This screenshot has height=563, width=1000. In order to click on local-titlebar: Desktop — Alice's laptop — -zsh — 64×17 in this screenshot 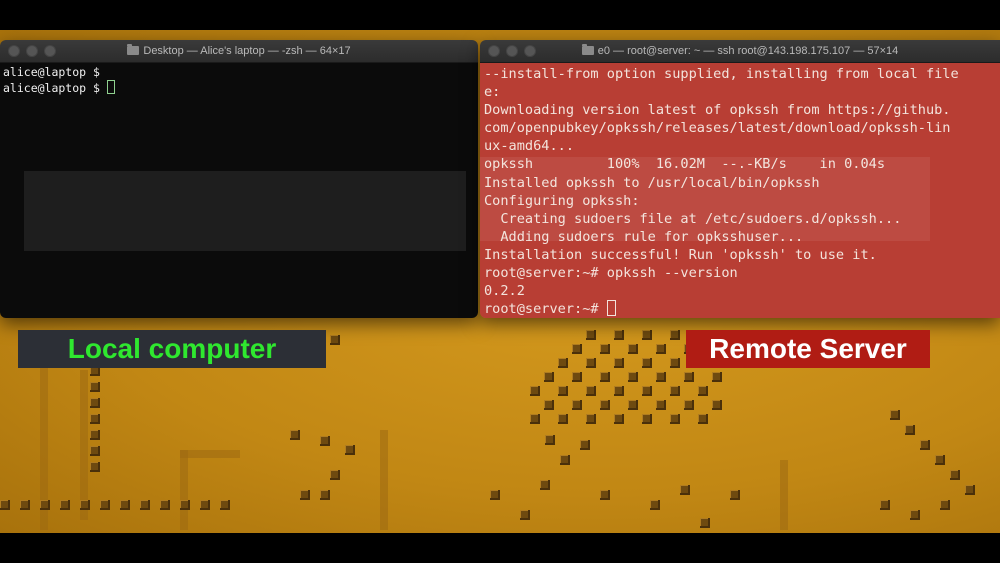, I will do `click(239, 51)`.